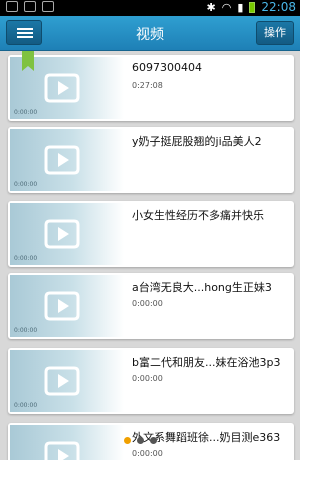 This screenshot has height=500, width=320. I want to click on page-indicator, so click(140, 440).